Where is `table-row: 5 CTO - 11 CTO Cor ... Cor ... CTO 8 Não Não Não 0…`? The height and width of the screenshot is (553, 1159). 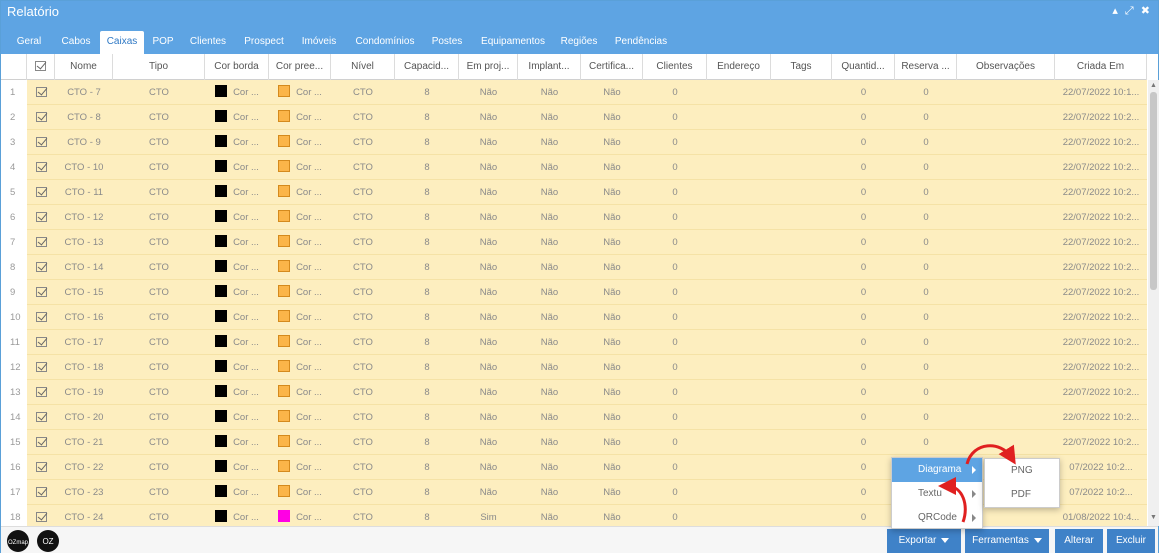
table-row: 5 CTO - 11 CTO Cor ... Cor ... CTO 8 Não Não Não 0… is located at coordinates (574, 192).